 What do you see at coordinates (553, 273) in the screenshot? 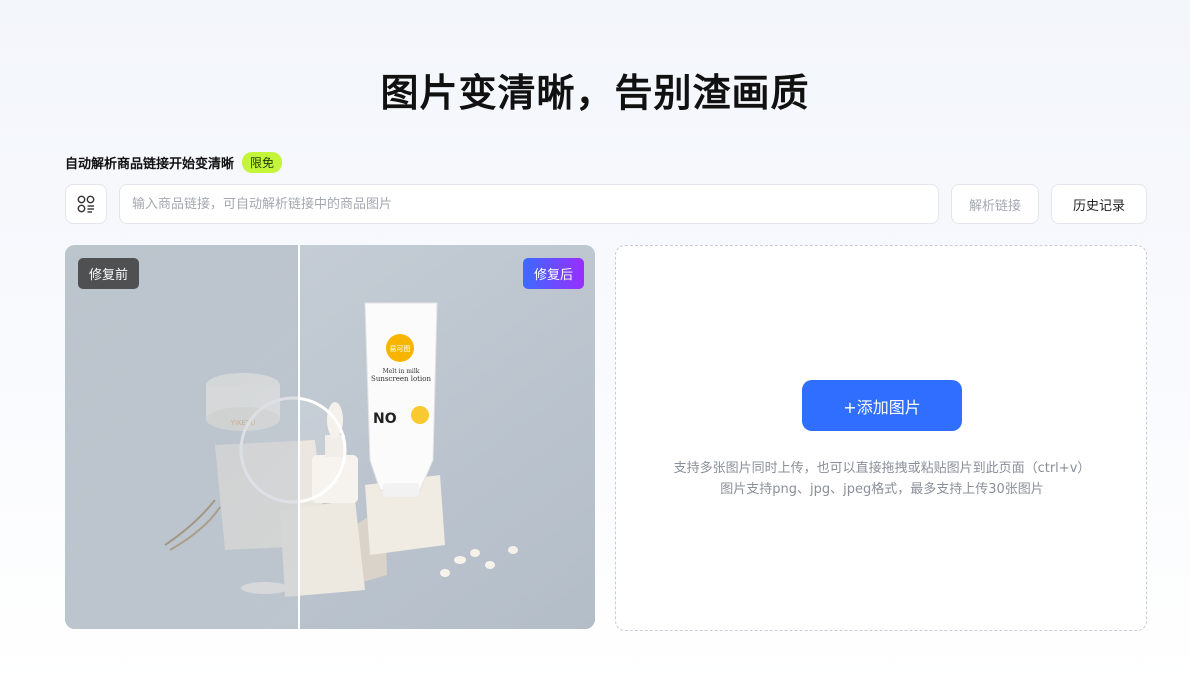
I see `after-tag: 修复后` at bounding box center [553, 273].